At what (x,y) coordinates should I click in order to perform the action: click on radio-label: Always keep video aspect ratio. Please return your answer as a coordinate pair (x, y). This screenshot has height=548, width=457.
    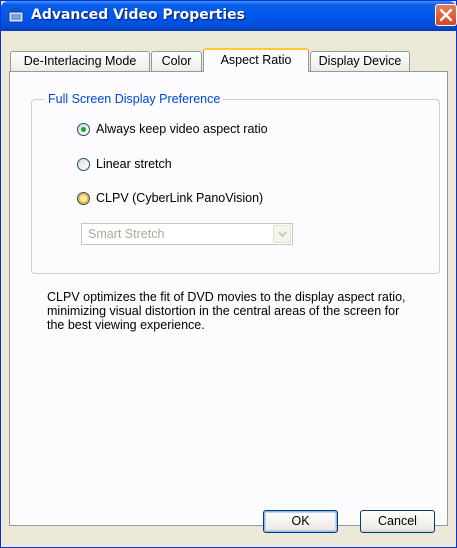
    Looking at the image, I should click on (182, 129).